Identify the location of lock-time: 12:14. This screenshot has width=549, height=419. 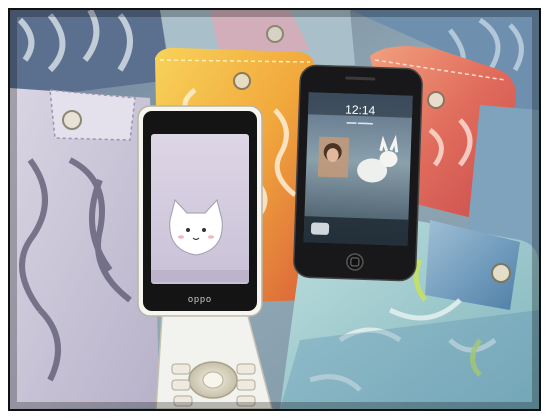
(360, 110).